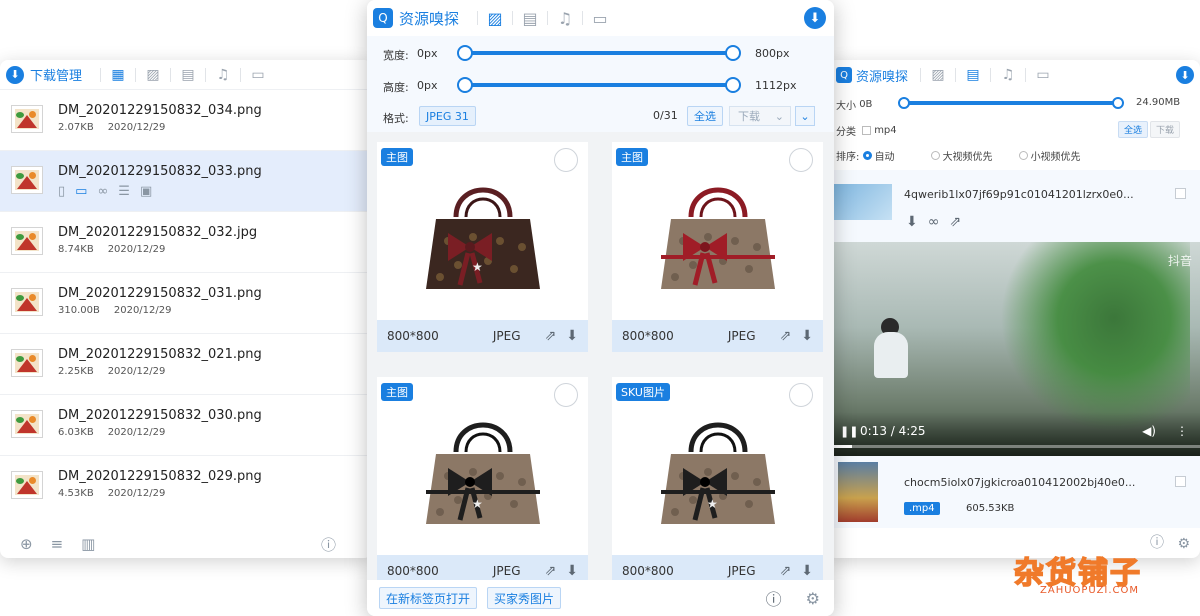 The height and width of the screenshot is (616, 1200). I want to click on height-max: 1112px, so click(776, 85).